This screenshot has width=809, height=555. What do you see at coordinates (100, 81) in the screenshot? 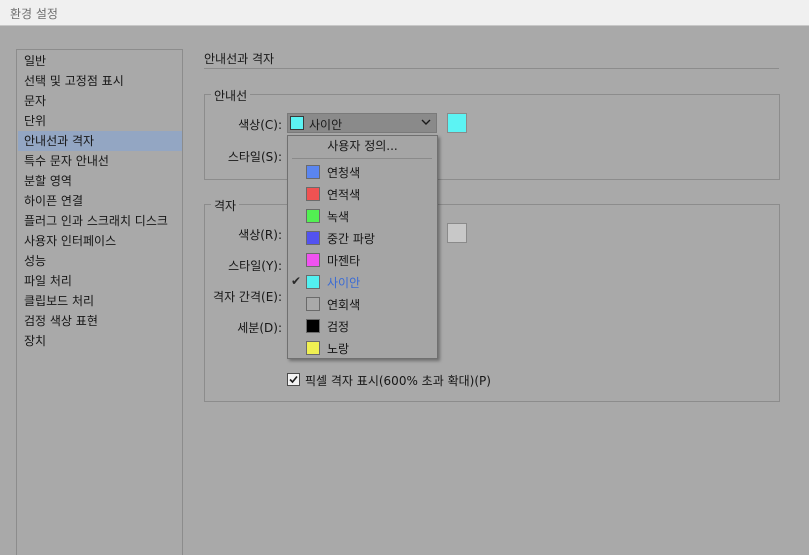
I see `sidebar-item-selection-anchor-display: 선택 및 고정점 표시` at bounding box center [100, 81].